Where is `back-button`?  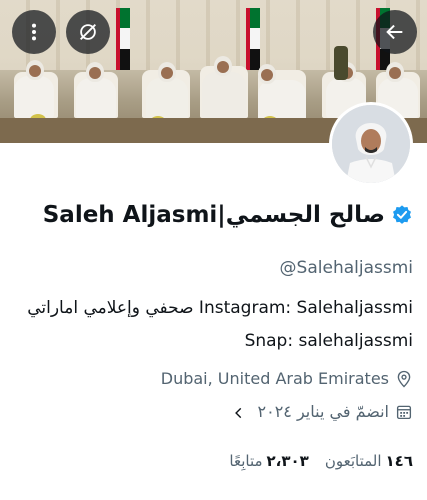 back-button is located at coordinates (395, 32).